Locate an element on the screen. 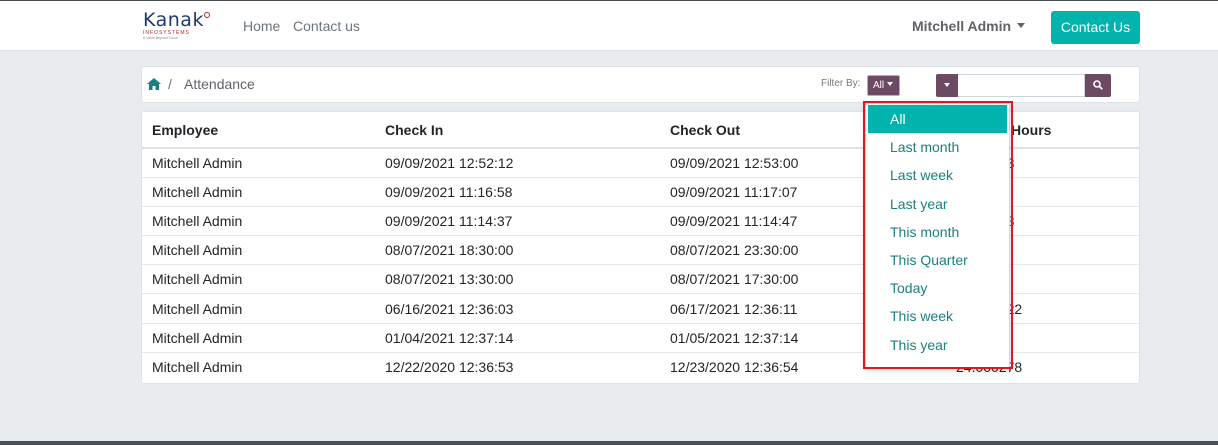 This screenshot has width=1218, height=445. search-button is located at coordinates (1098, 85).